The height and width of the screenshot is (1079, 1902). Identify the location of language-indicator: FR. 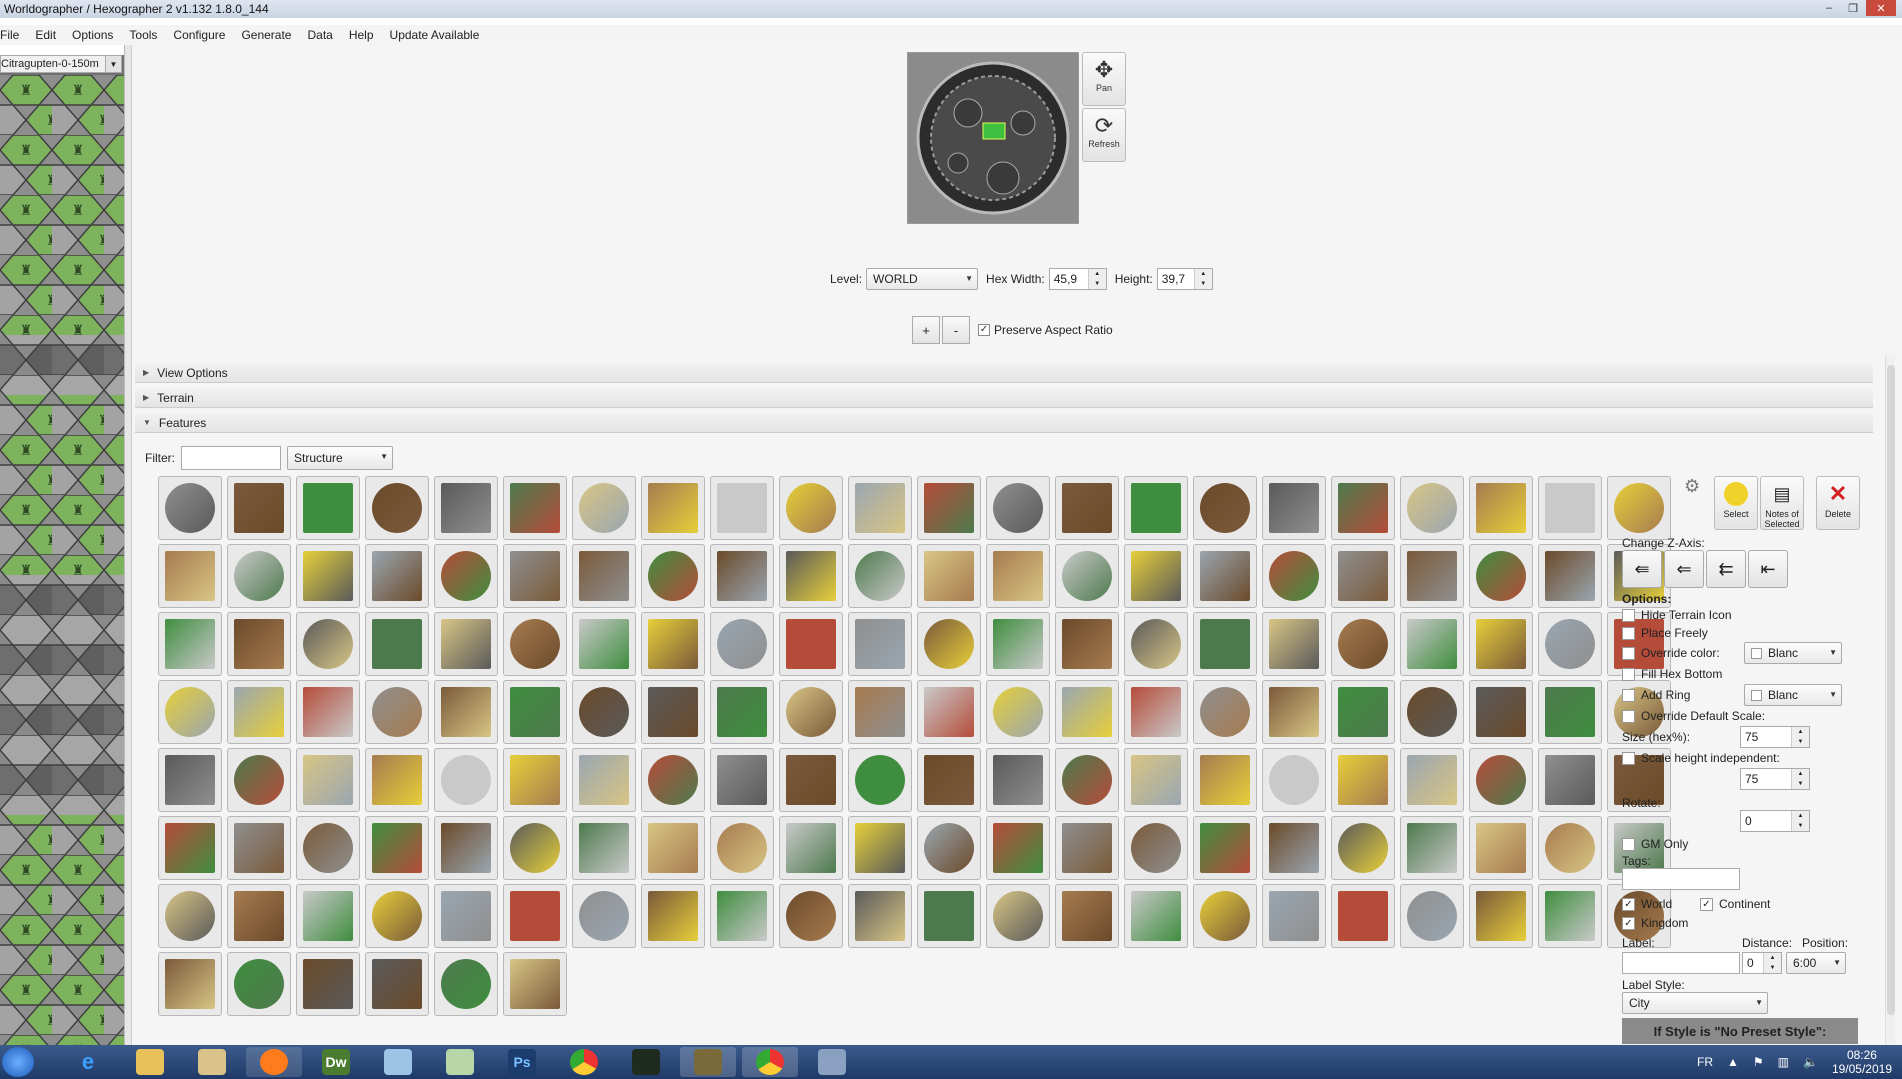
(1705, 1062).